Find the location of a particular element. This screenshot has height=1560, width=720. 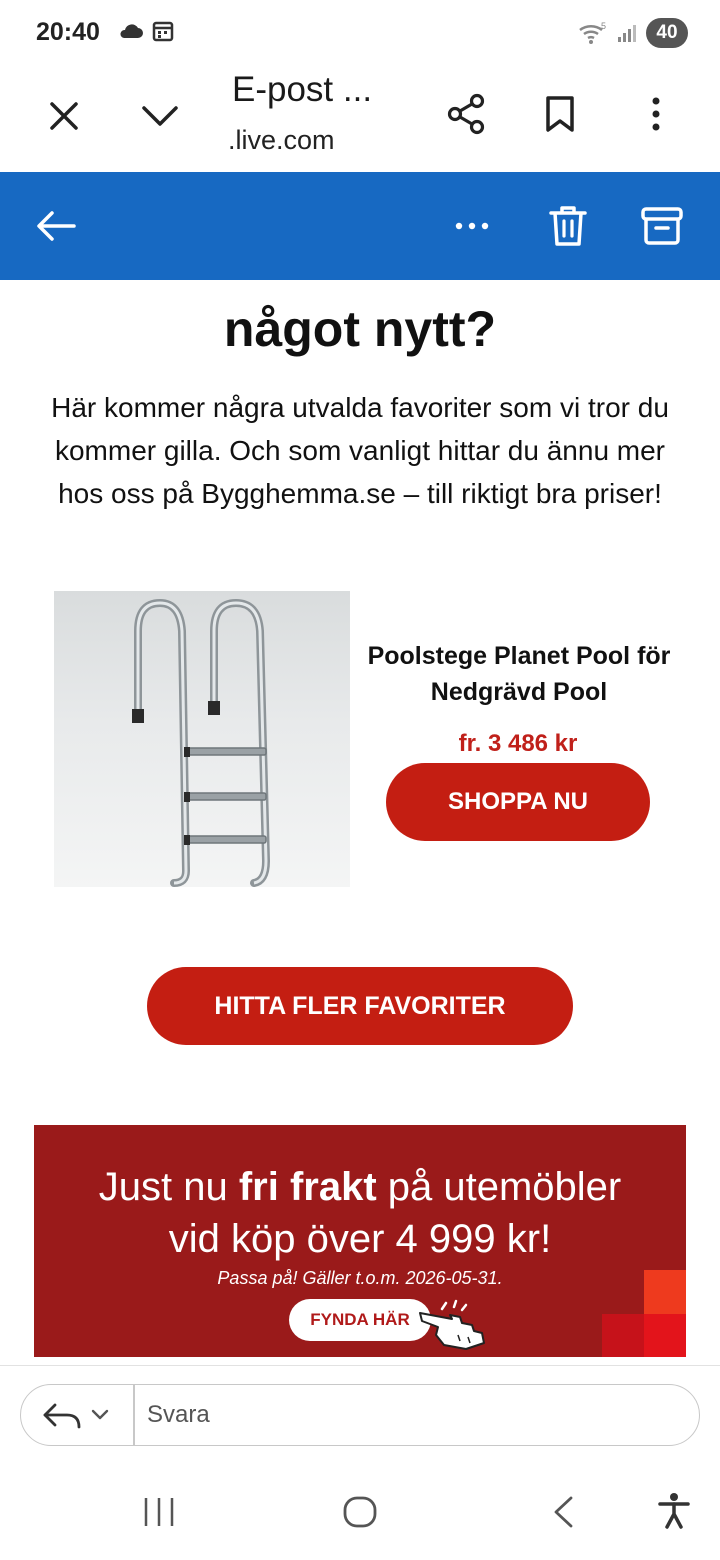

reply-divider is located at coordinates (134, 1415).